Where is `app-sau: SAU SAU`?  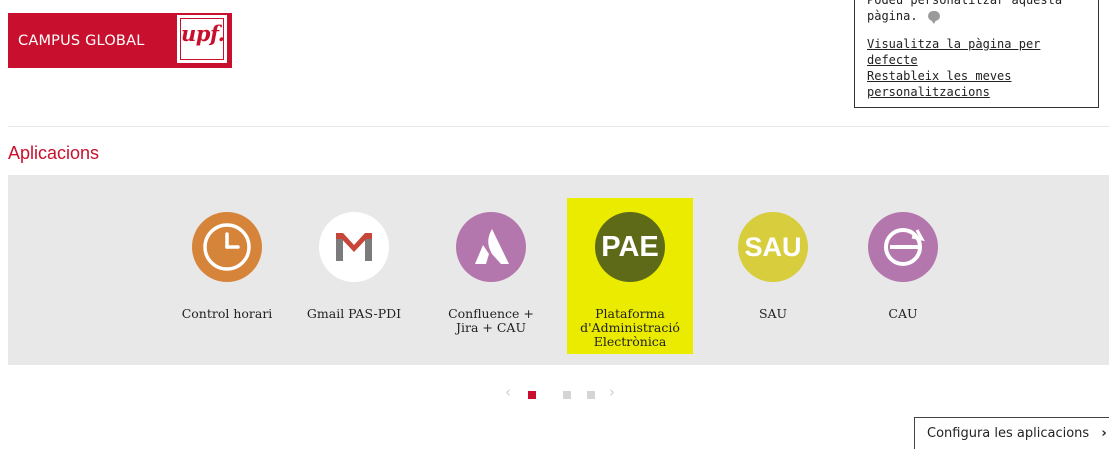
app-sau: SAU SAU is located at coordinates (773, 276).